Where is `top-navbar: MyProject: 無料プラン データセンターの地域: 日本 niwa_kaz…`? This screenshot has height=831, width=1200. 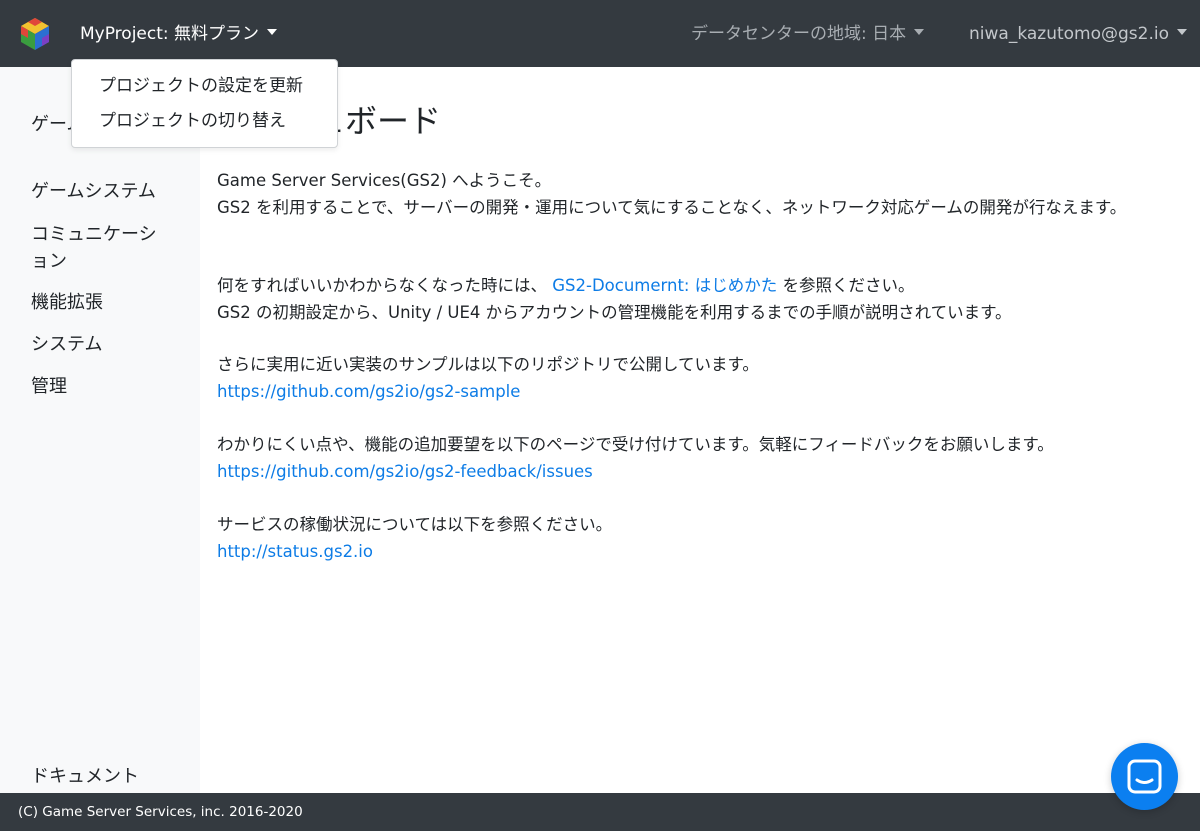
top-navbar: MyProject: 無料プラン データセンターの地域: 日本 niwa_kaz… is located at coordinates (600, 33).